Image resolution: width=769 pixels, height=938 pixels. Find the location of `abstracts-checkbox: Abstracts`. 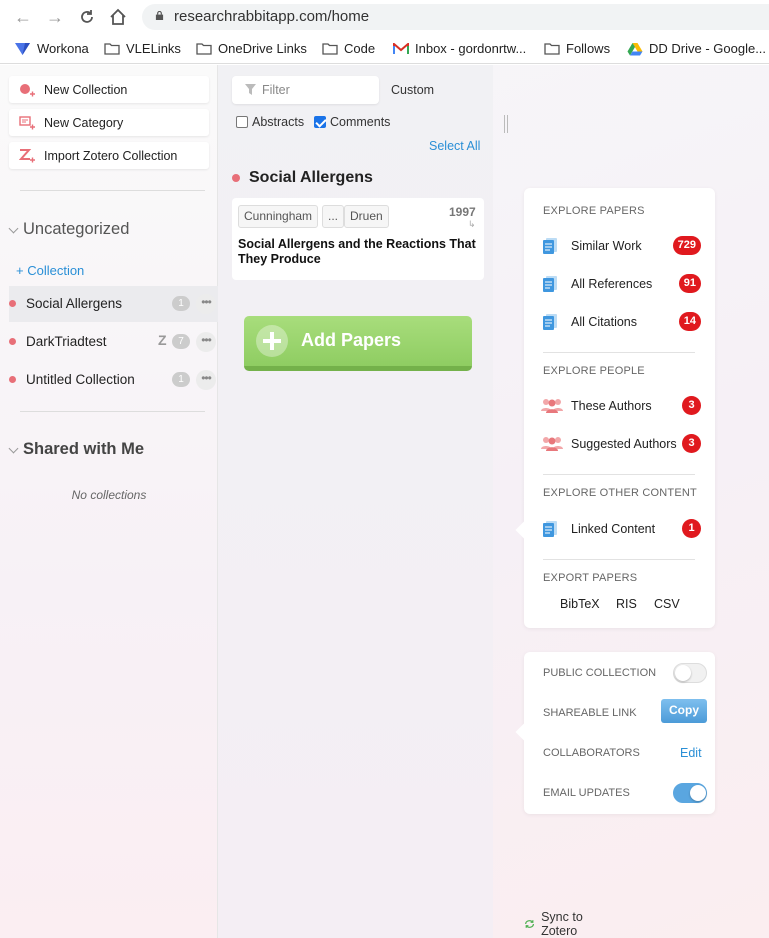

abstracts-checkbox: Abstracts is located at coordinates (270, 122).